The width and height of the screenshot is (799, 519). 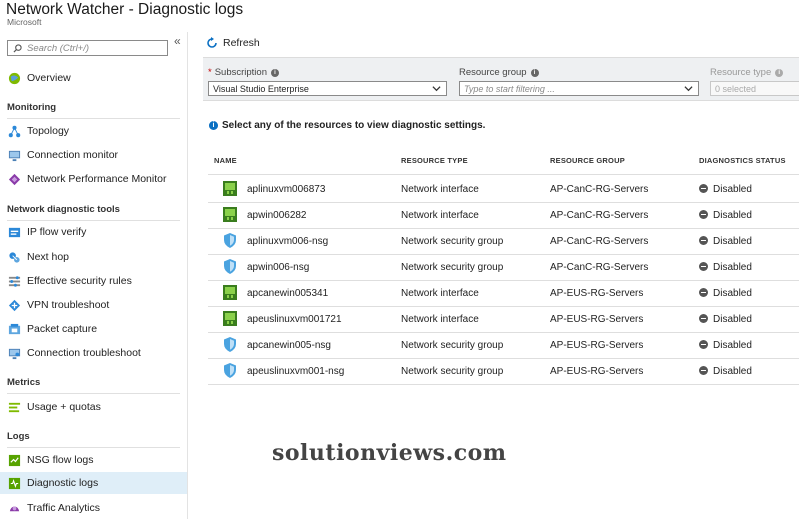 I want to click on row-name: apeuslinuxvm001-nsg, so click(x=296, y=371).